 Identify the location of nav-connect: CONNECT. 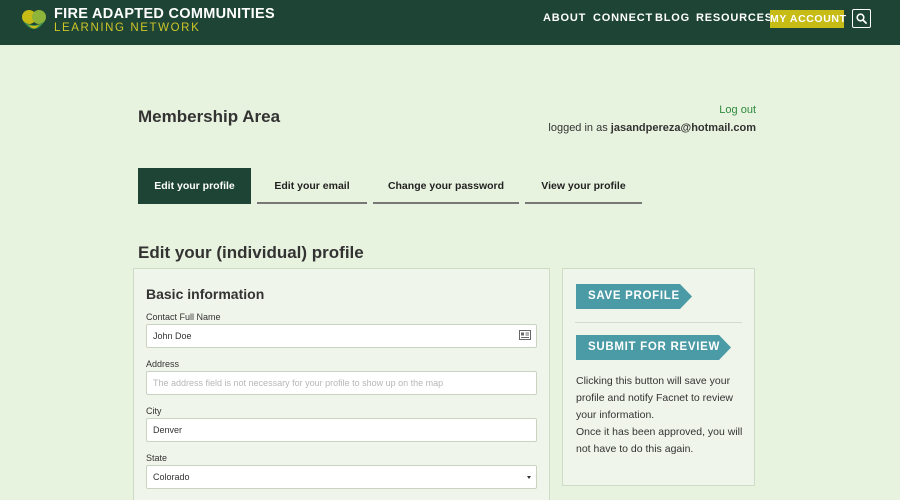
(623, 18).